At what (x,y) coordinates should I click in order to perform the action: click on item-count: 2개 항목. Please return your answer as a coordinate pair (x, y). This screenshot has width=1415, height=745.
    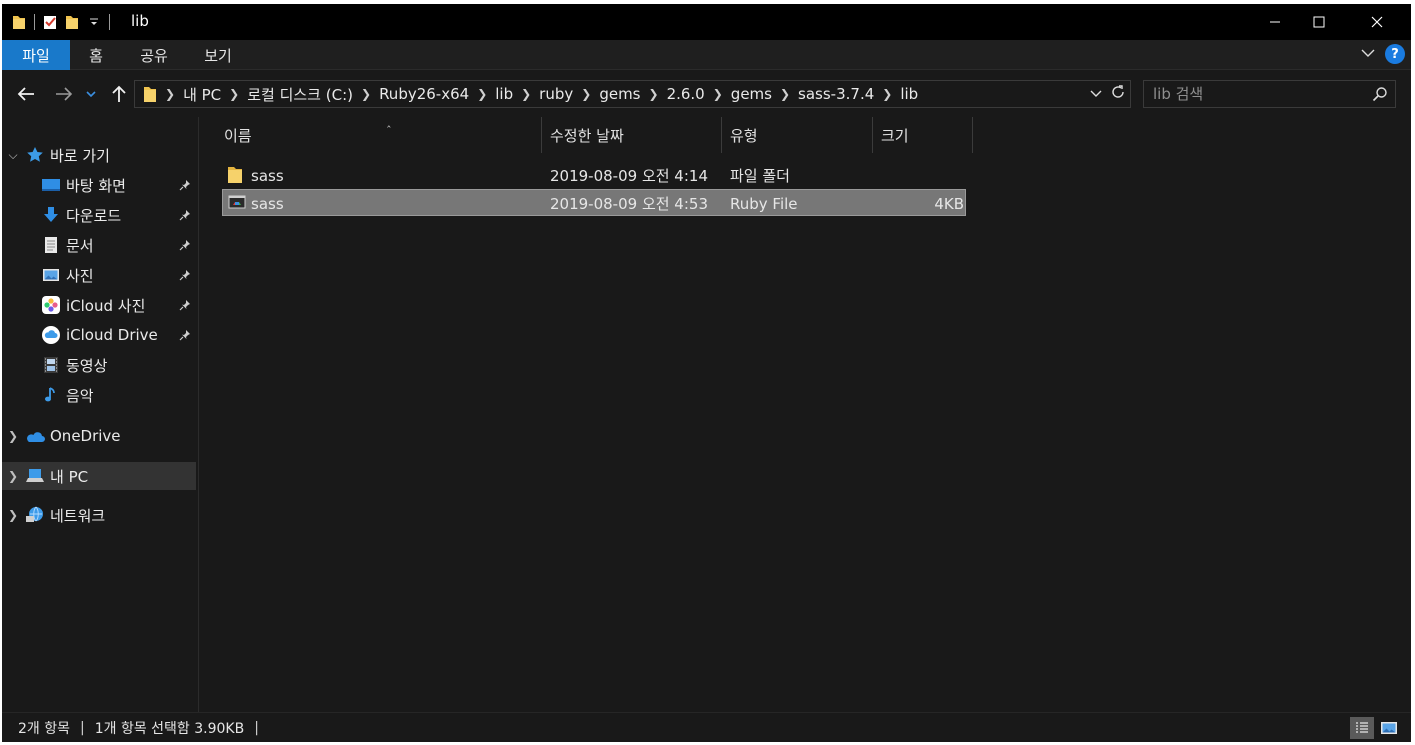
    Looking at the image, I should click on (44, 728).